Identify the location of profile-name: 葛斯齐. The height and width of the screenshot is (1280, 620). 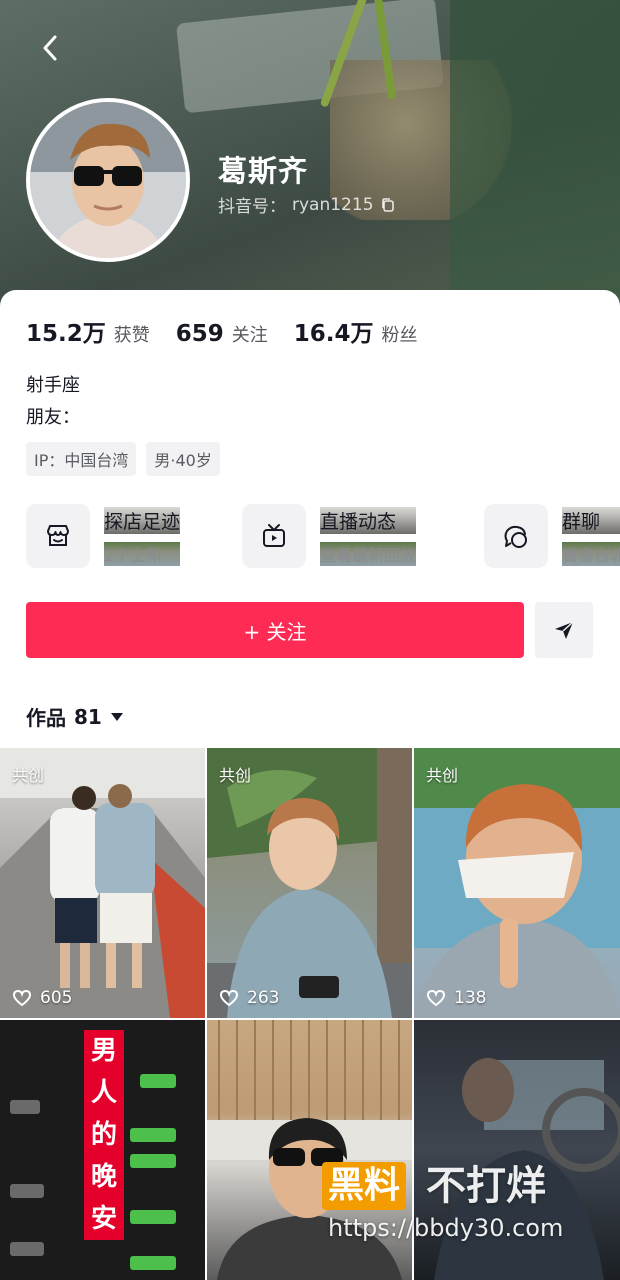
(263, 171).